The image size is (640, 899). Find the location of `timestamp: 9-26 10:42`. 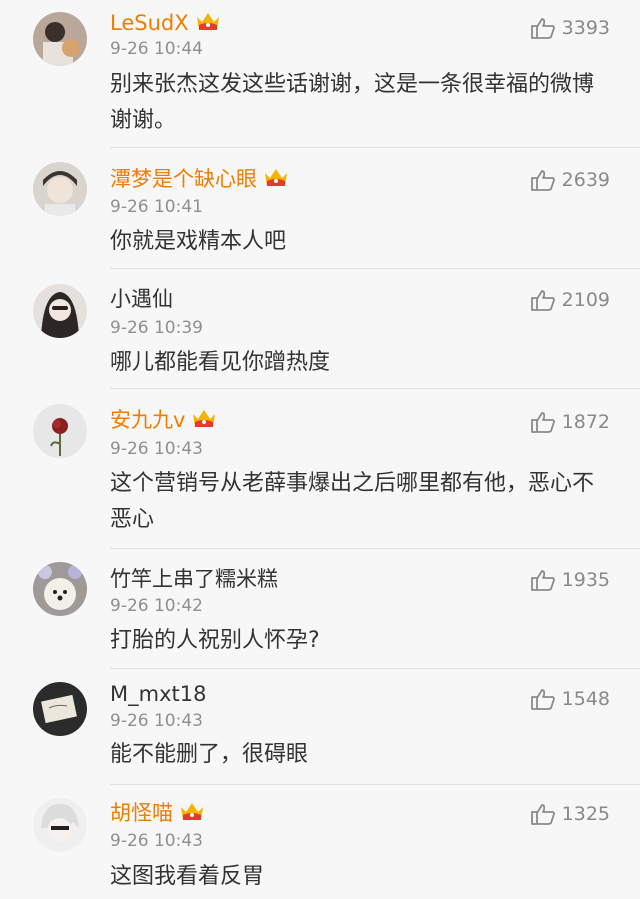

timestamp: 9-26 10:42 is located at coordinates (156, 606).